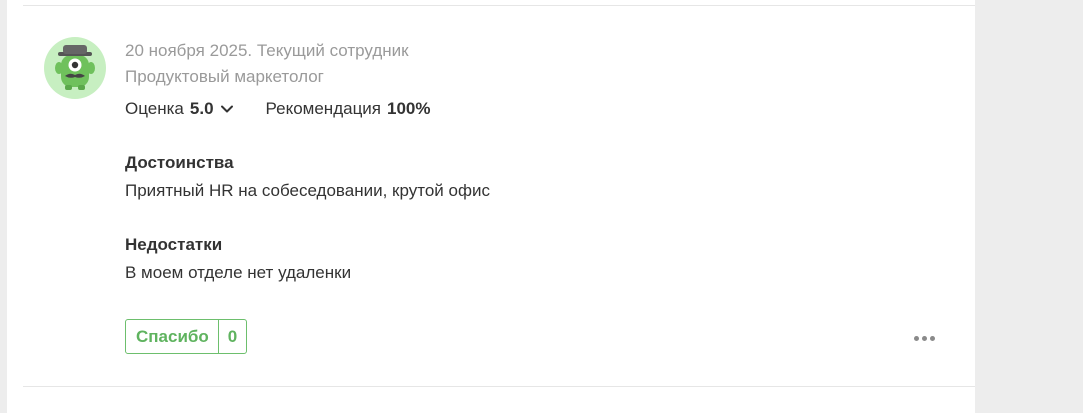 This screenshot has width=1083, height=413. What do you see at coordinates (267, 50) in the screenshot?
I see `review-date-status: 20 ноября 2025. Текущий сотрудник` at bounding box center [267, 50].